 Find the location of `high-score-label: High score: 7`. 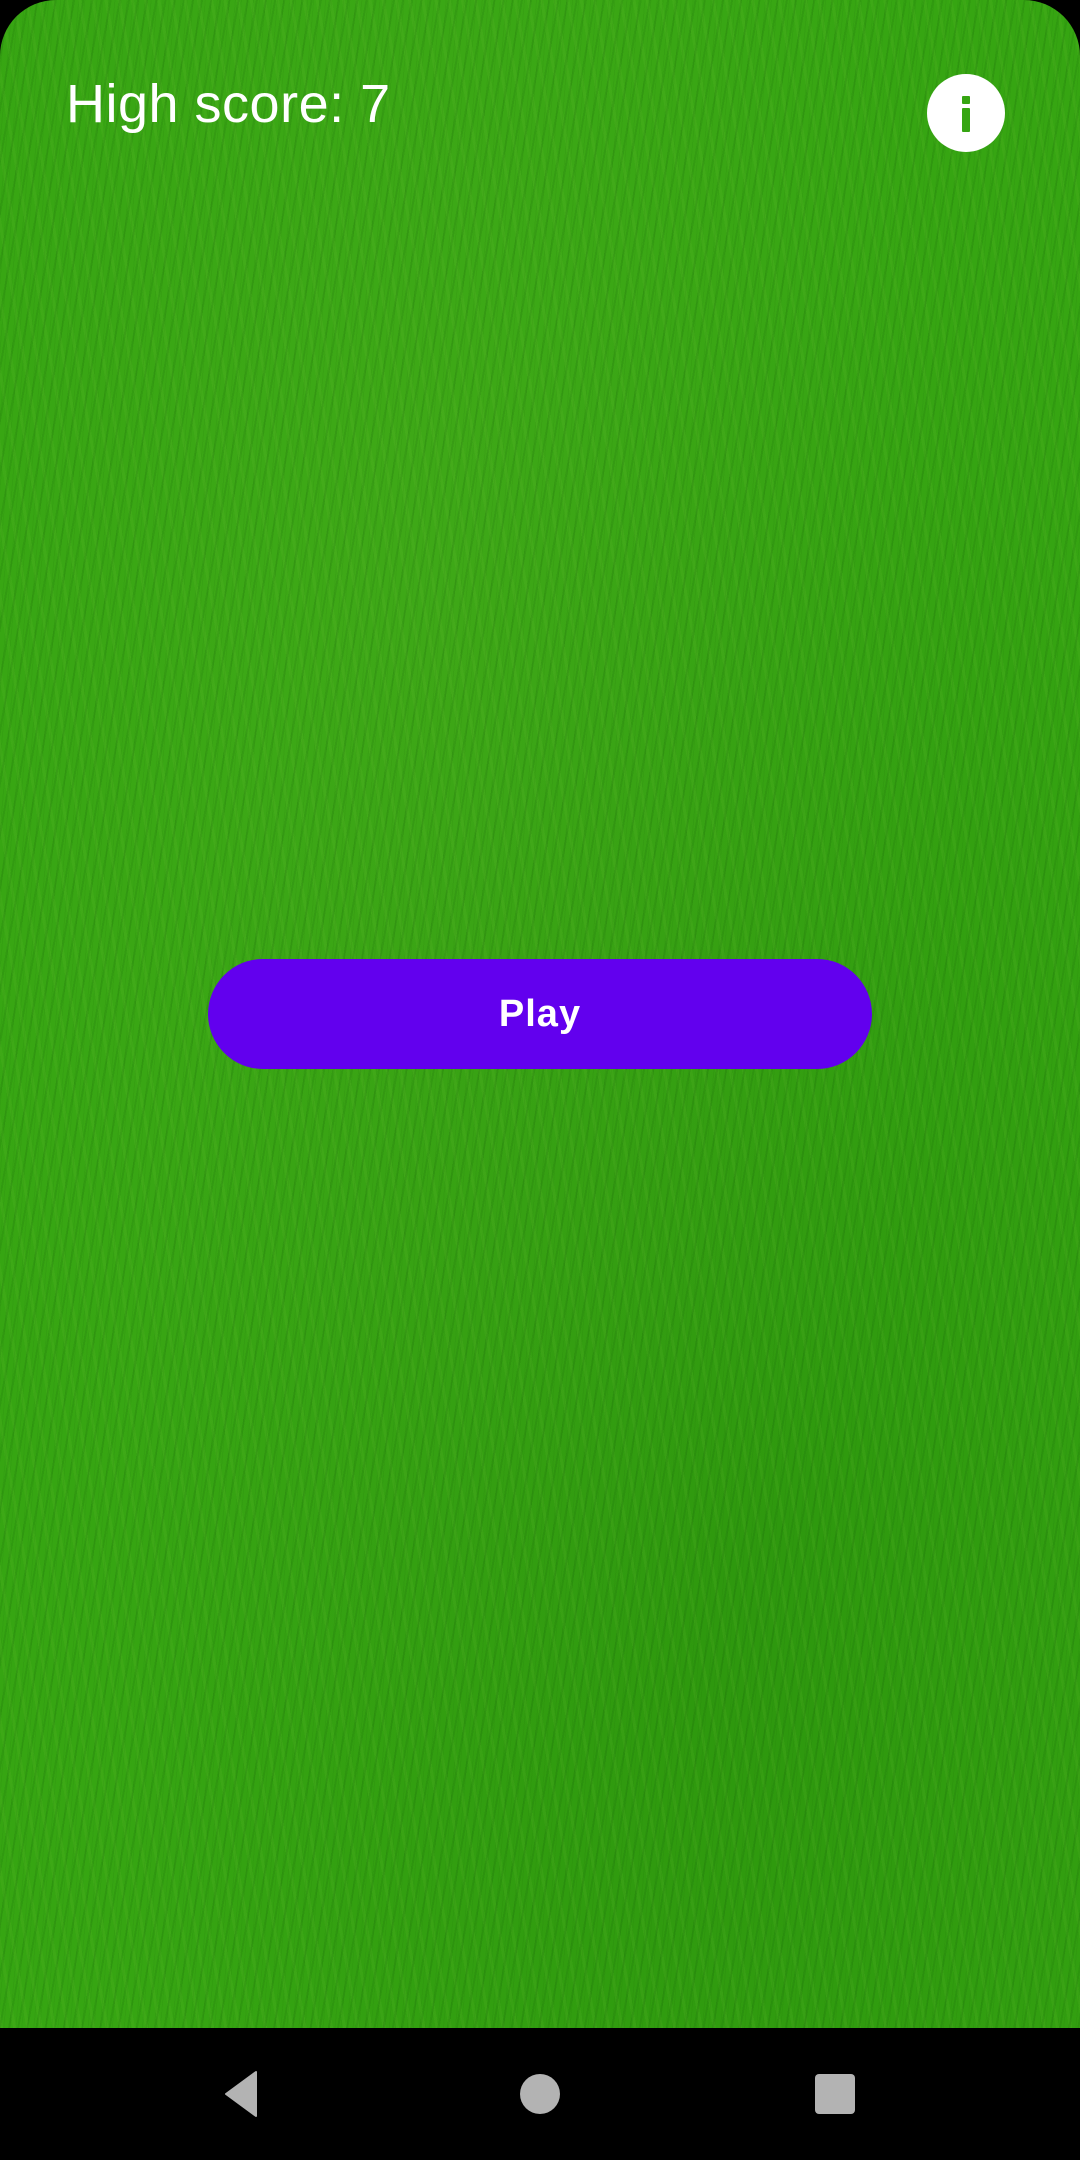

high-score-label: High score: 7 is located at coordinates (228, 104).